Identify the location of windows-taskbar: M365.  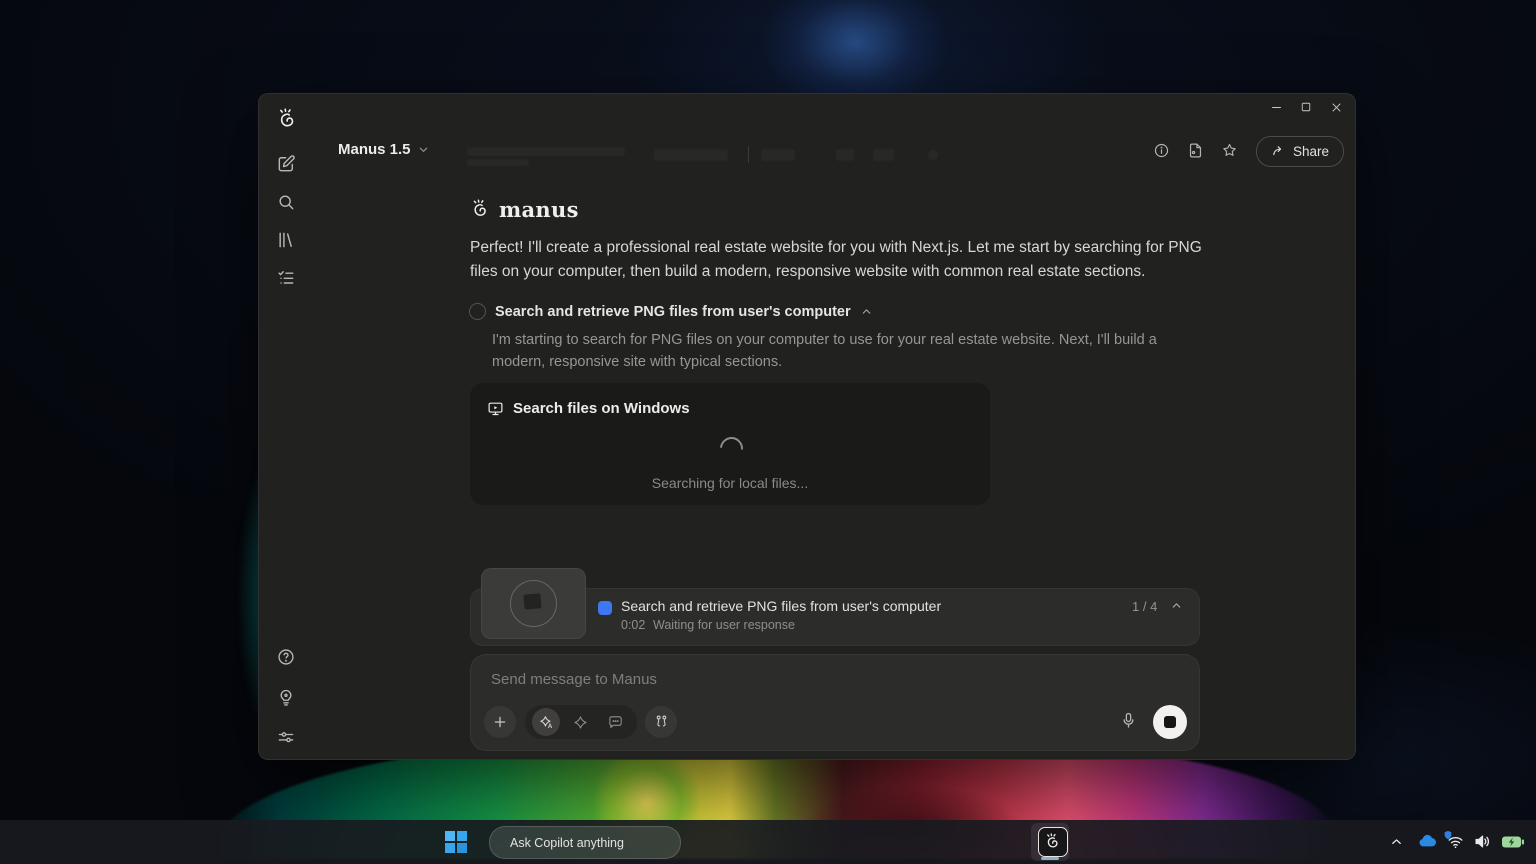
(768, 842).